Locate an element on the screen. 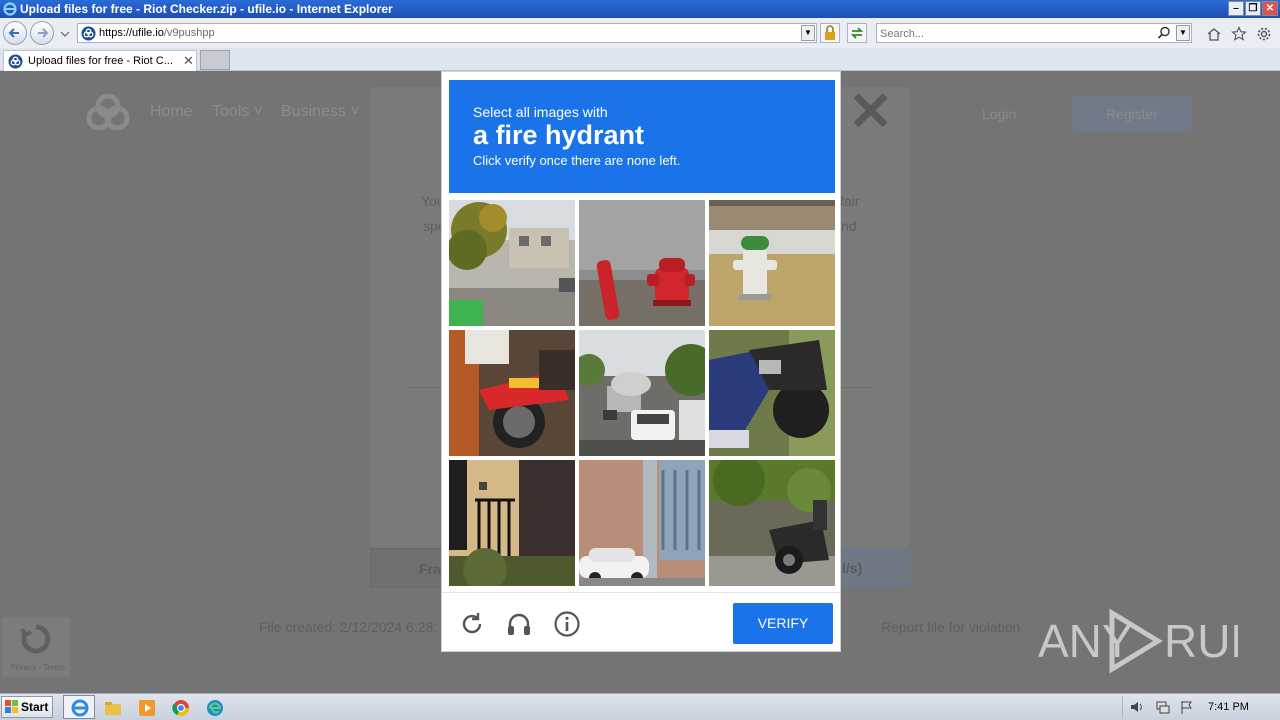 The width and height of the screenshot is (1280, 720). back-arrow-icon is located at coordinates (13, 33).